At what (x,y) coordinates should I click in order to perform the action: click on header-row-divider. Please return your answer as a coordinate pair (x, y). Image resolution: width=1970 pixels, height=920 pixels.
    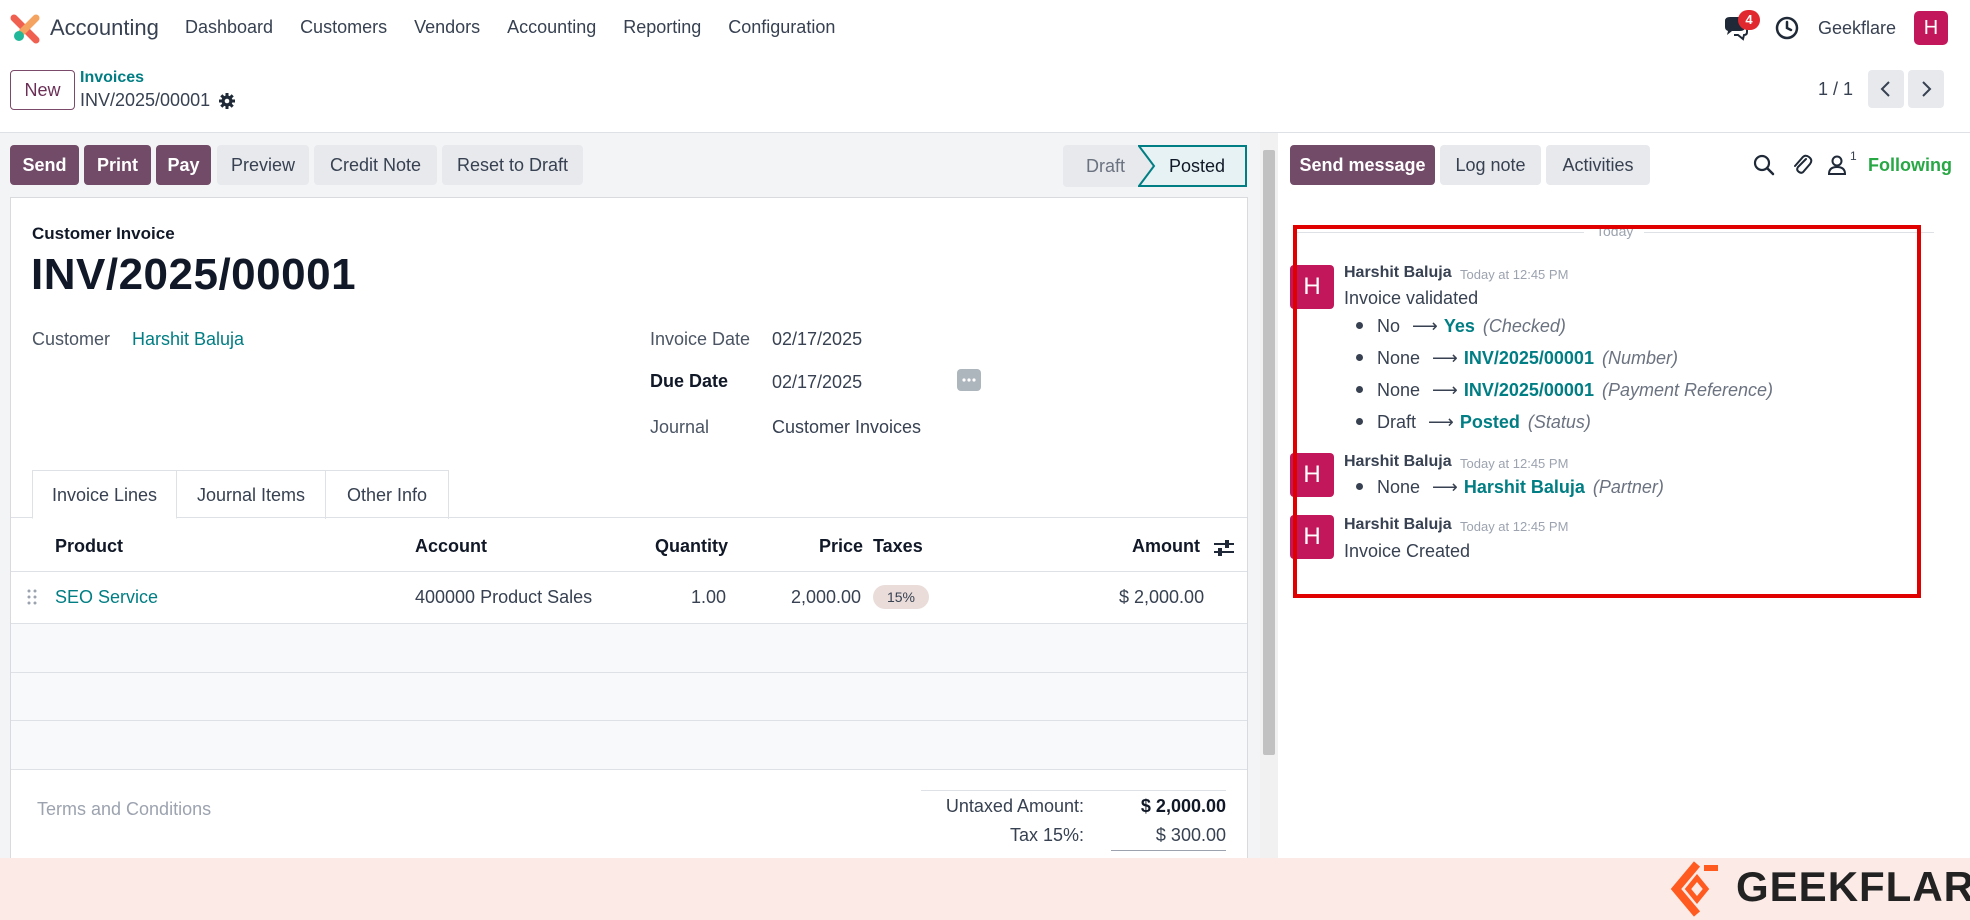
    Looking at the image, I should click on (629, 571).